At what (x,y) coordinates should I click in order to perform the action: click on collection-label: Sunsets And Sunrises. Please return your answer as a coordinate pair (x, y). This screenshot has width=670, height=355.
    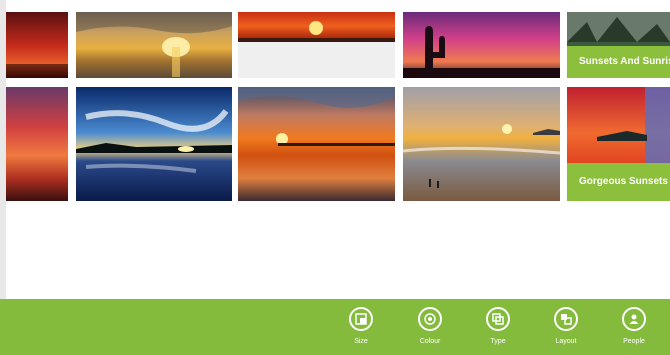
    Looking at the image, I should click on (618, 62).